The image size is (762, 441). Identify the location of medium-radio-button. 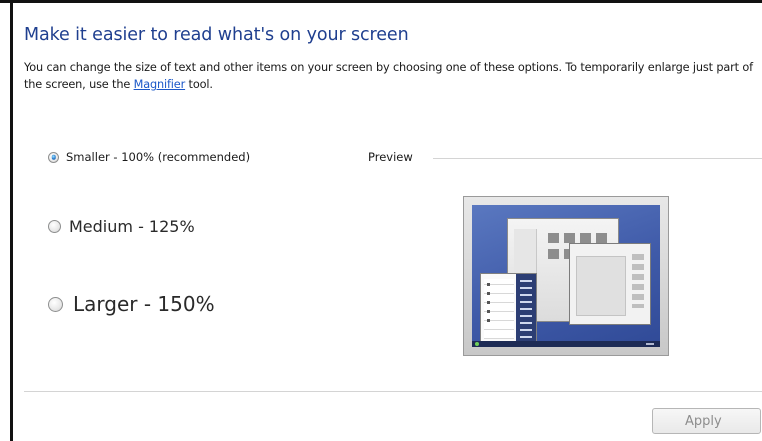
(54, 226).